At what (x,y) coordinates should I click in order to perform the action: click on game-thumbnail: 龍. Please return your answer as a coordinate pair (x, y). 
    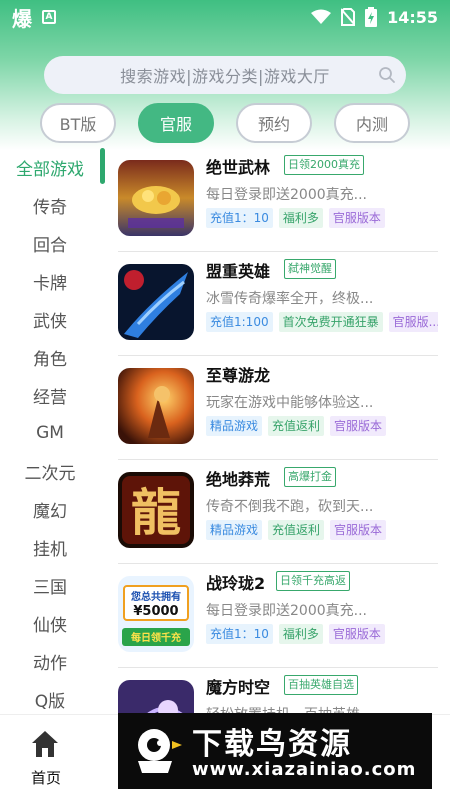
    Looking at the image, I should click on (156, 510).